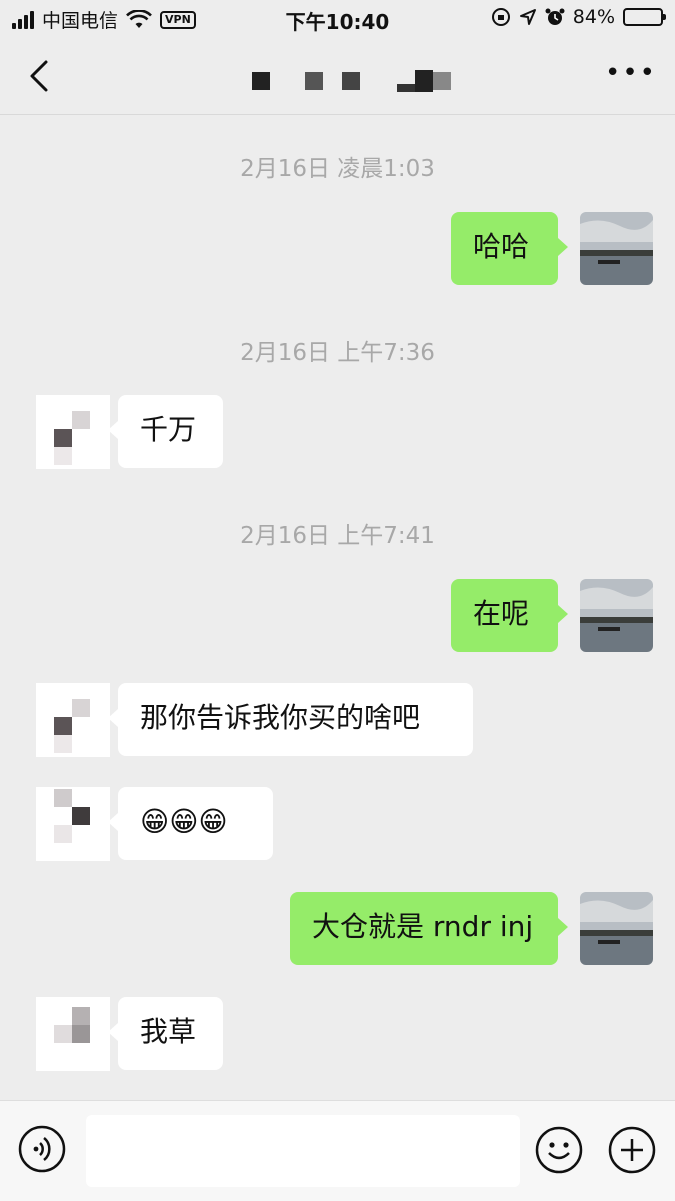 This screenshot has height=1201, width=675. Describe the element at coordinates (509, 615) in the screenshot. I see `sent-message-bubble: 在呢` at that location.